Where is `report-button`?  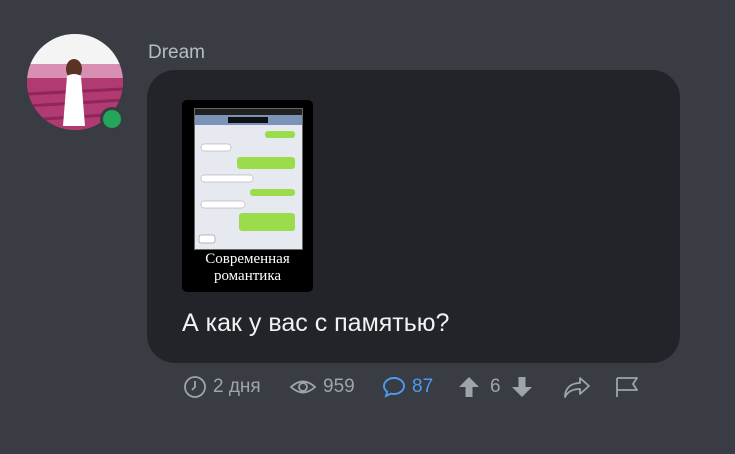 report-button is located at coordinates (627, 387).